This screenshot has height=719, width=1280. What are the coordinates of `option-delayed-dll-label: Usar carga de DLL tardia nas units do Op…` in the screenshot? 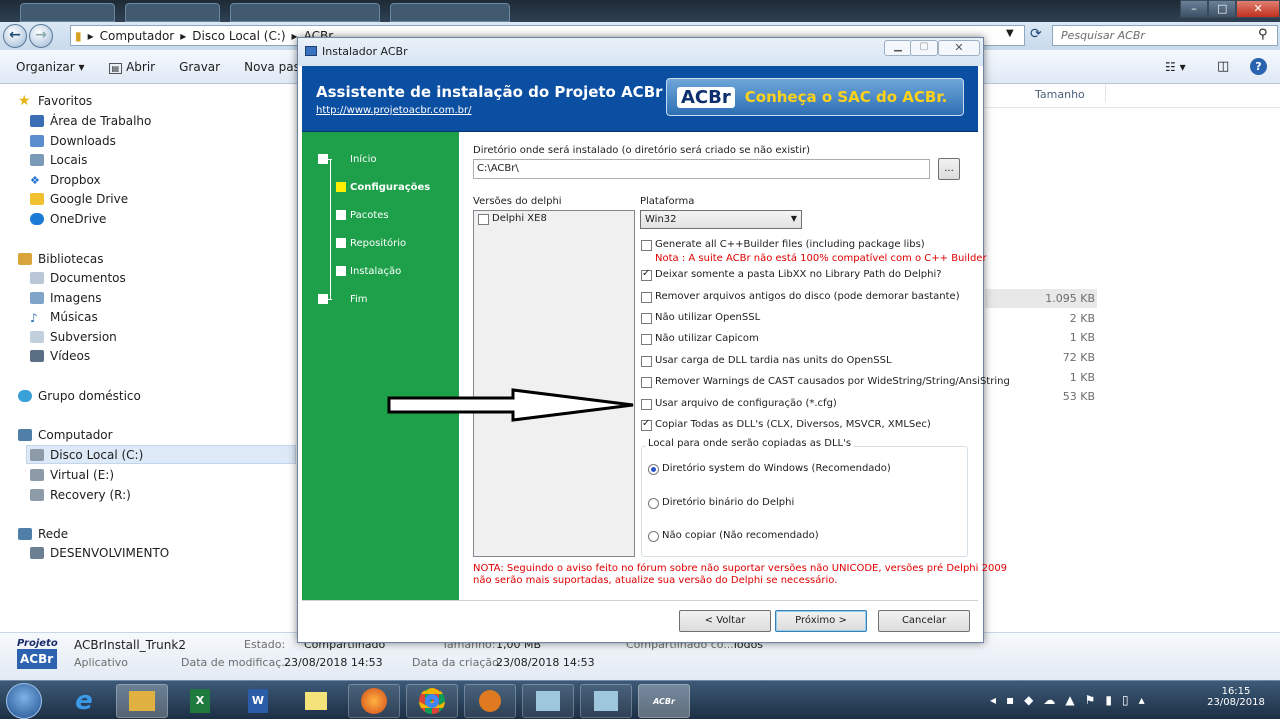 It's located at (773, 360).